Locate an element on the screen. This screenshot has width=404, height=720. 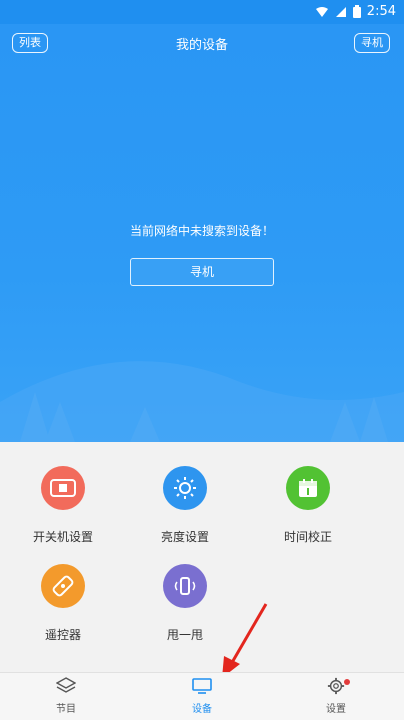
annotation-arrow is located at coordinates (245, 640).